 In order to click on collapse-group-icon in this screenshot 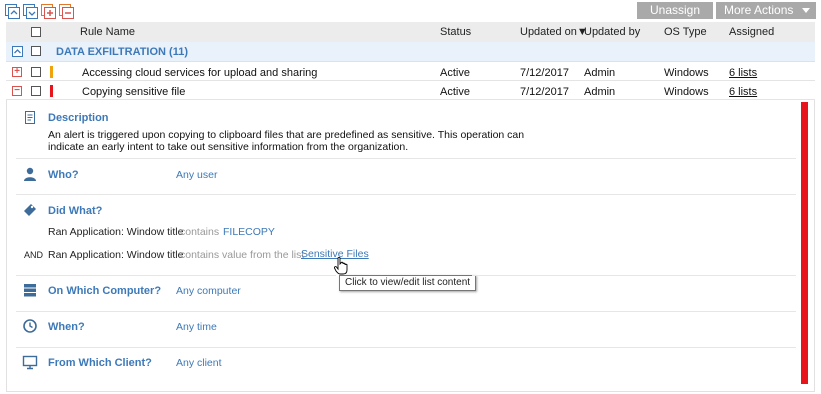, I will do `click(17, 51)`.